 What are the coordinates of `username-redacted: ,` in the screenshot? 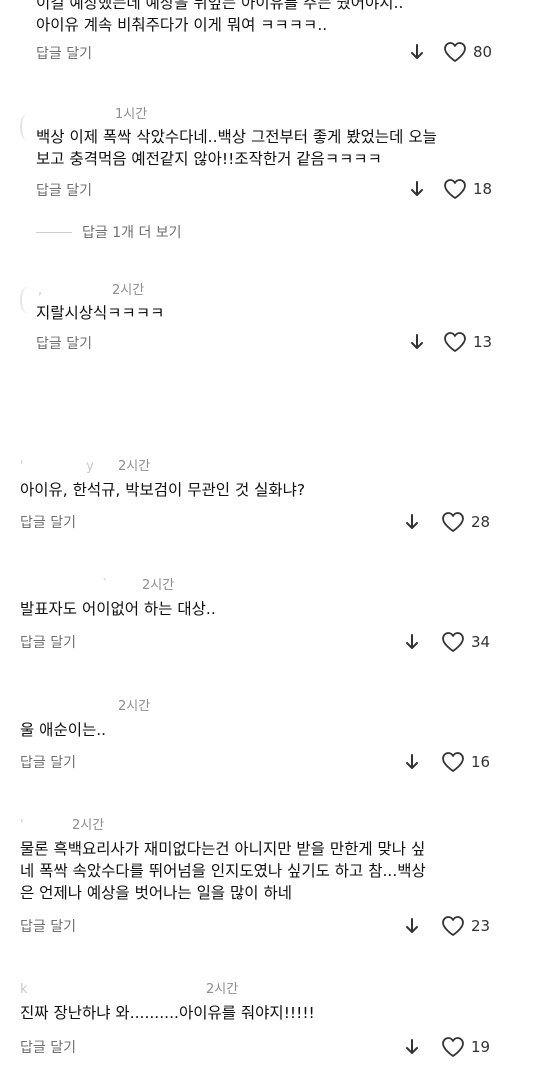 It's located at (75, 290).